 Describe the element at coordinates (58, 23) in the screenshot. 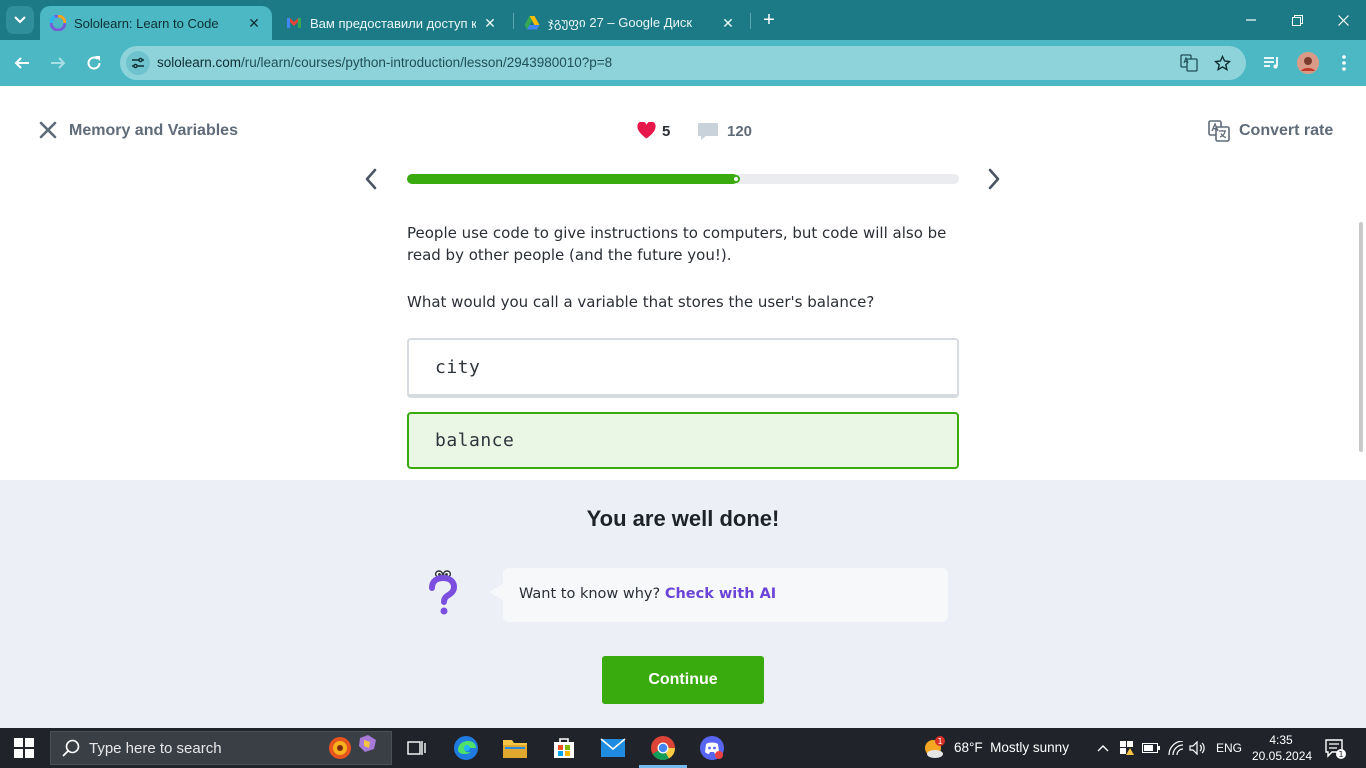

I see `sololearn-icon` at that location.